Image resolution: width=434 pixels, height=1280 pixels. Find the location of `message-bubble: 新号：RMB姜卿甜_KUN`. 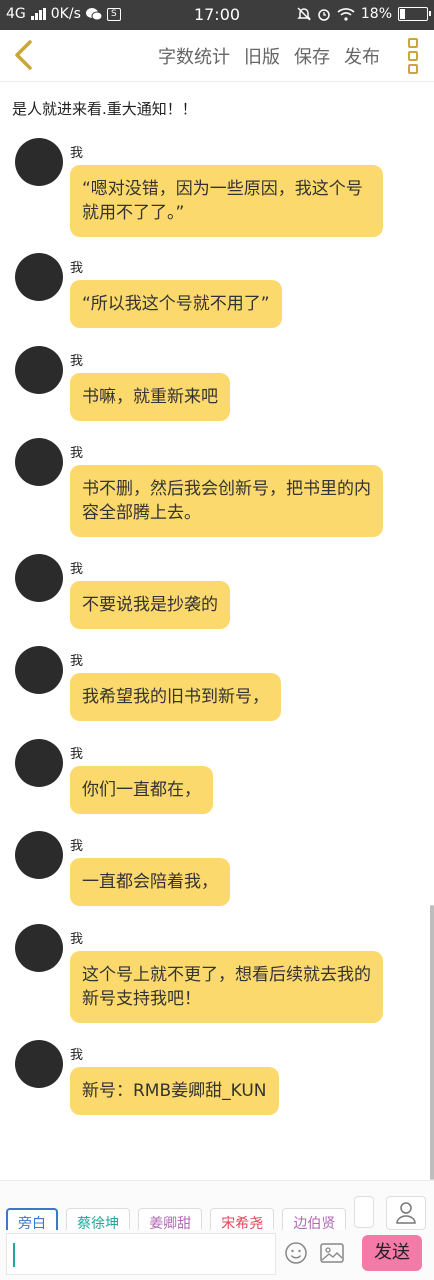

message-bubble: 新号：RMB姜卿甜_KUN is located at coordinates (174, 1091).